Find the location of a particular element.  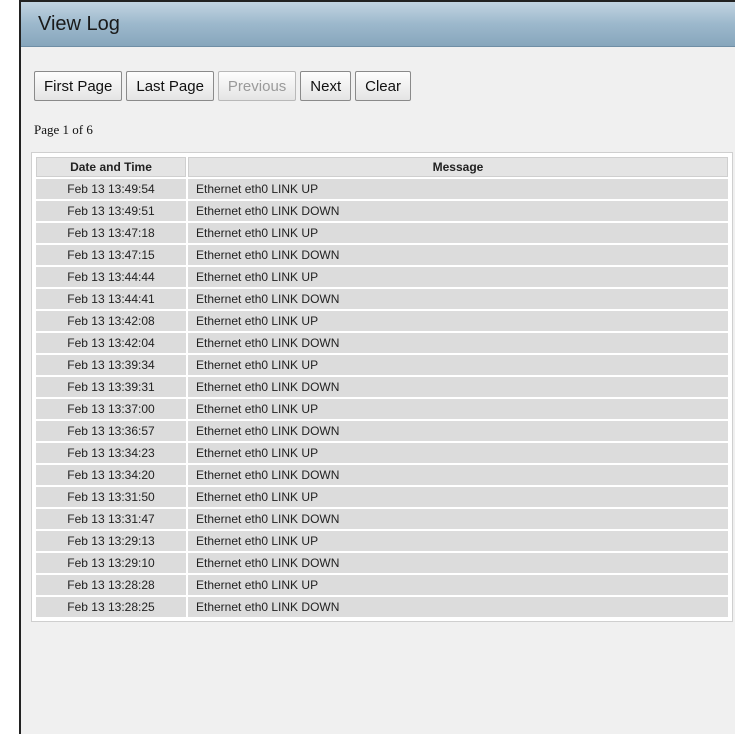

log-date-time: Feb 13 13:44:41 is located at coordinates (111, 299).